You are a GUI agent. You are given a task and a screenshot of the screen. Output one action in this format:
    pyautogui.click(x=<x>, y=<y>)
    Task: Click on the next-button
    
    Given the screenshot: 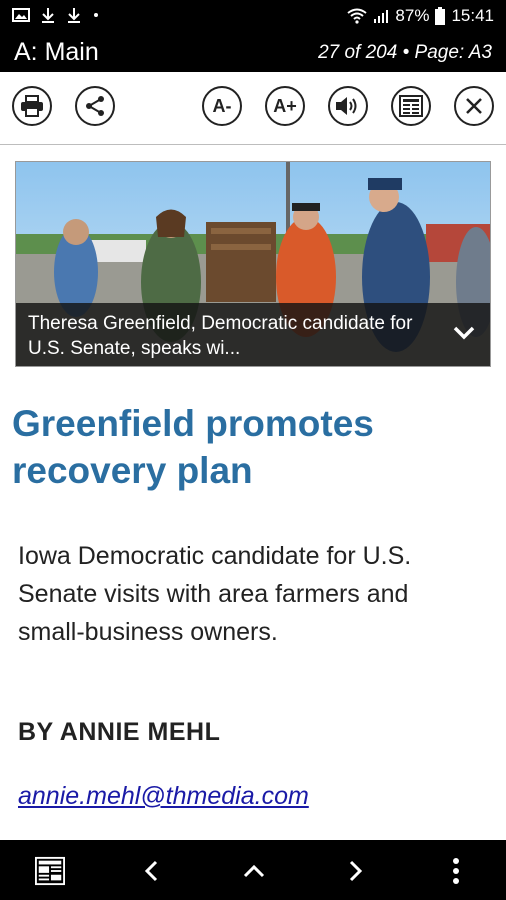 What is the action you would take?
    pyautogui.click(x=355, y=871)
    